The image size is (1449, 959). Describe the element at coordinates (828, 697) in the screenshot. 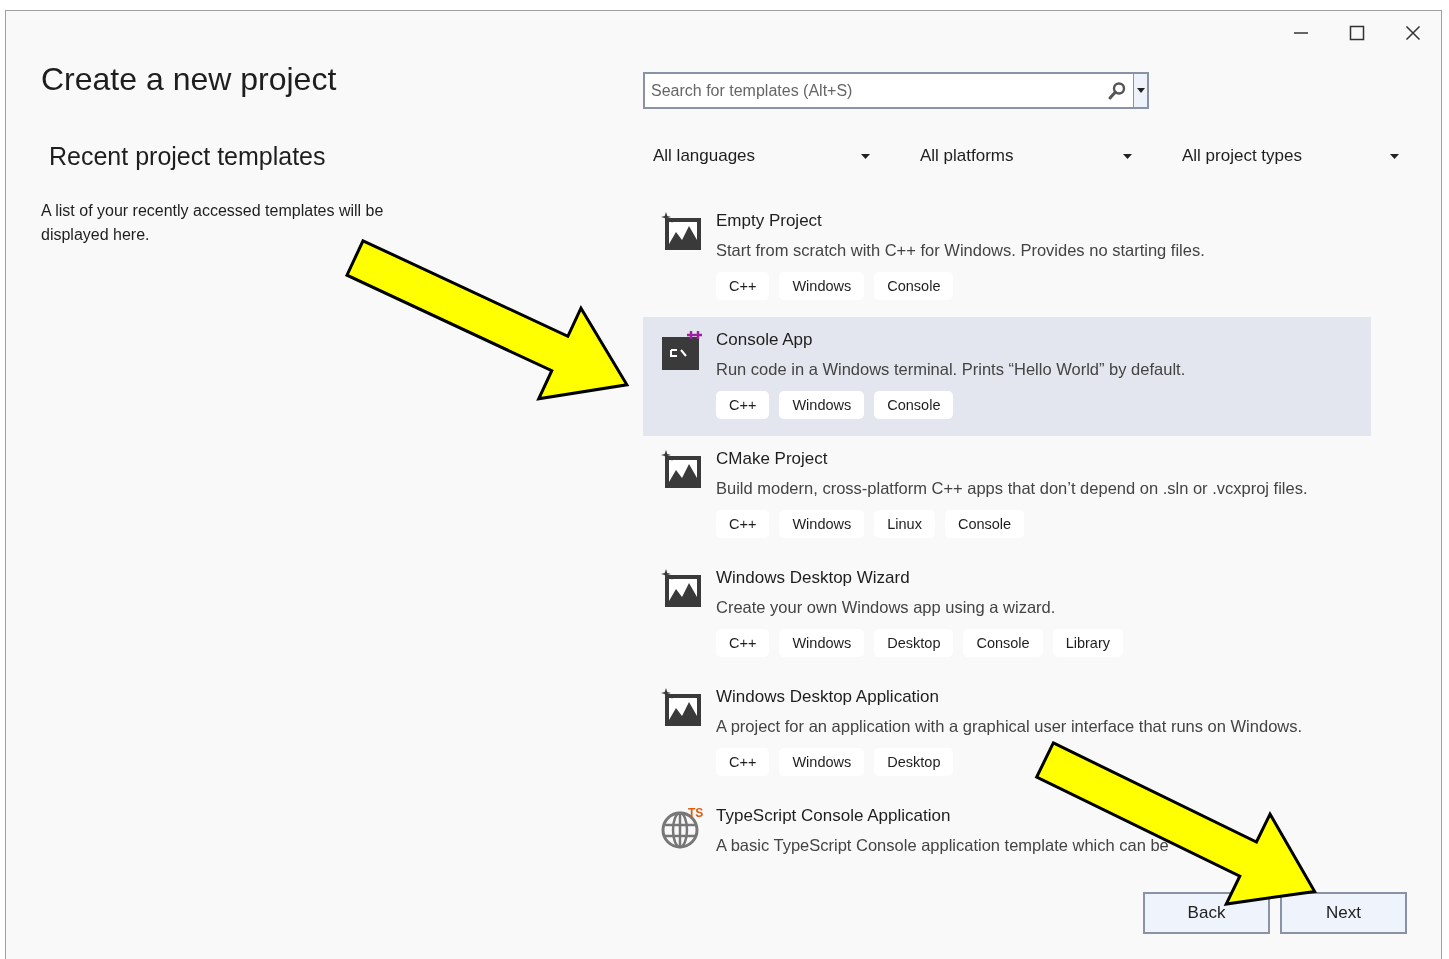

I see `template-title: Windows Desktop Application` at that location.